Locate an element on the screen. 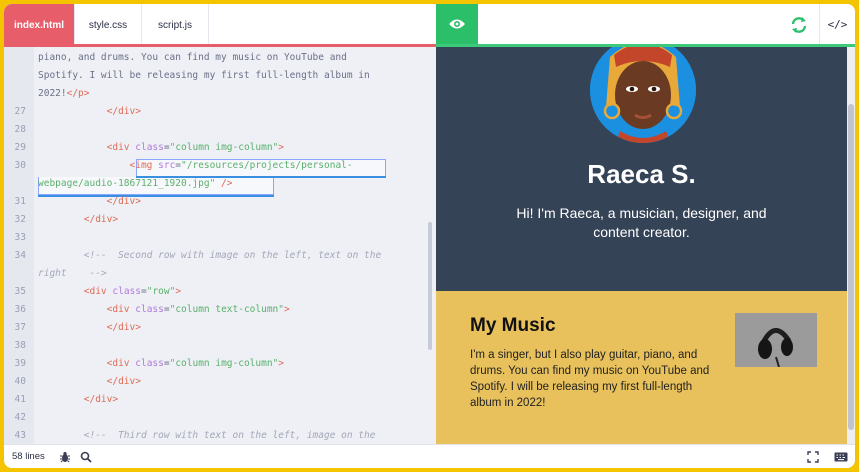 Image resolution: width=859 pixels, height=472 pixels. profile-avatar is located at coordinates (643, 95).